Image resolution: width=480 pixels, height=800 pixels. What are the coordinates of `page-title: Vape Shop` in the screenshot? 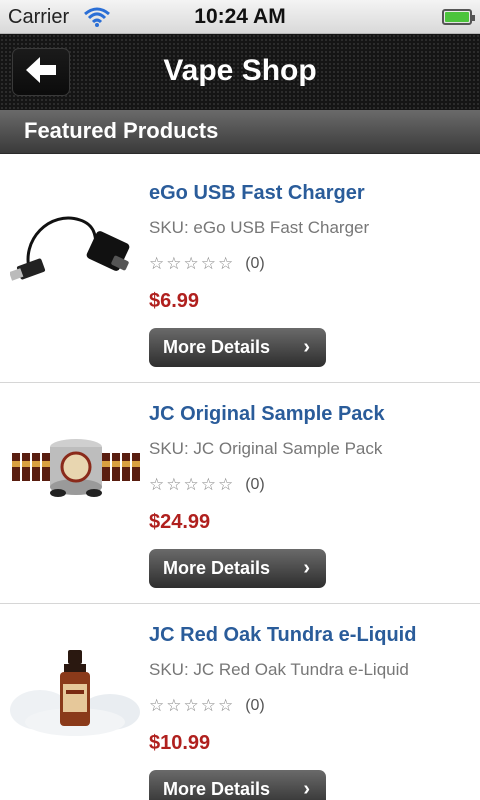 It's located at (240, 70).